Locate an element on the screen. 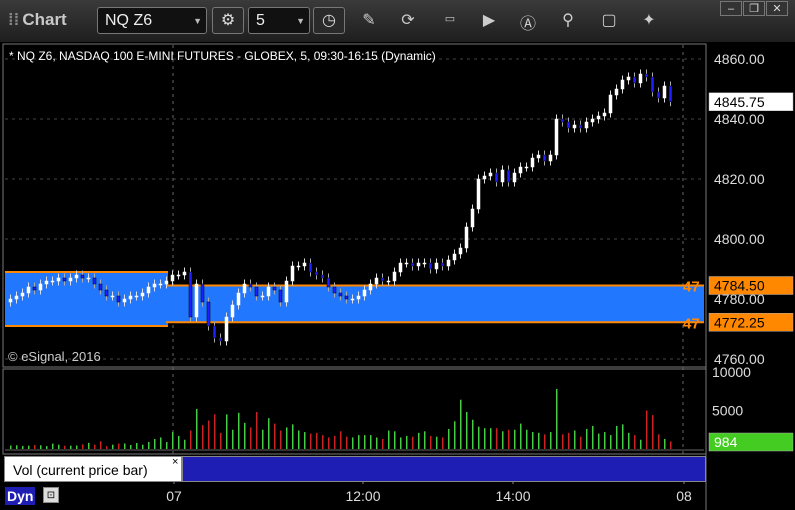 The height and width of the screenshot is (510, 795). last-price-marker: 4845.75 is located at coordinates (751, 101).